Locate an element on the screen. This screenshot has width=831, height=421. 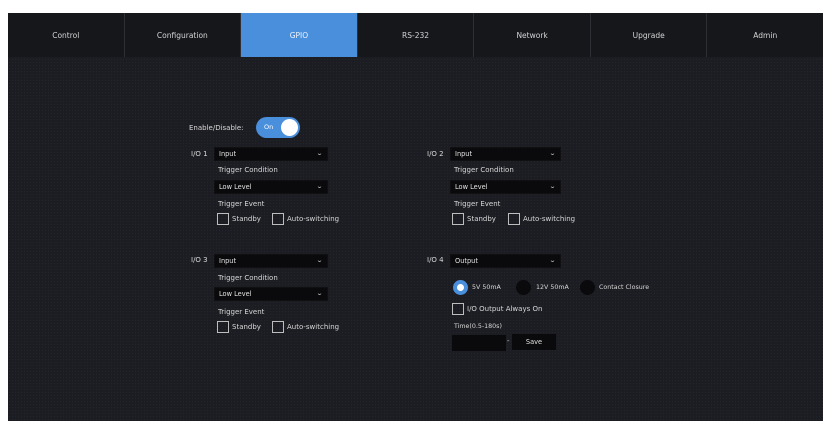
io3-label: I/O 3 is located at coordinates (199, 260).